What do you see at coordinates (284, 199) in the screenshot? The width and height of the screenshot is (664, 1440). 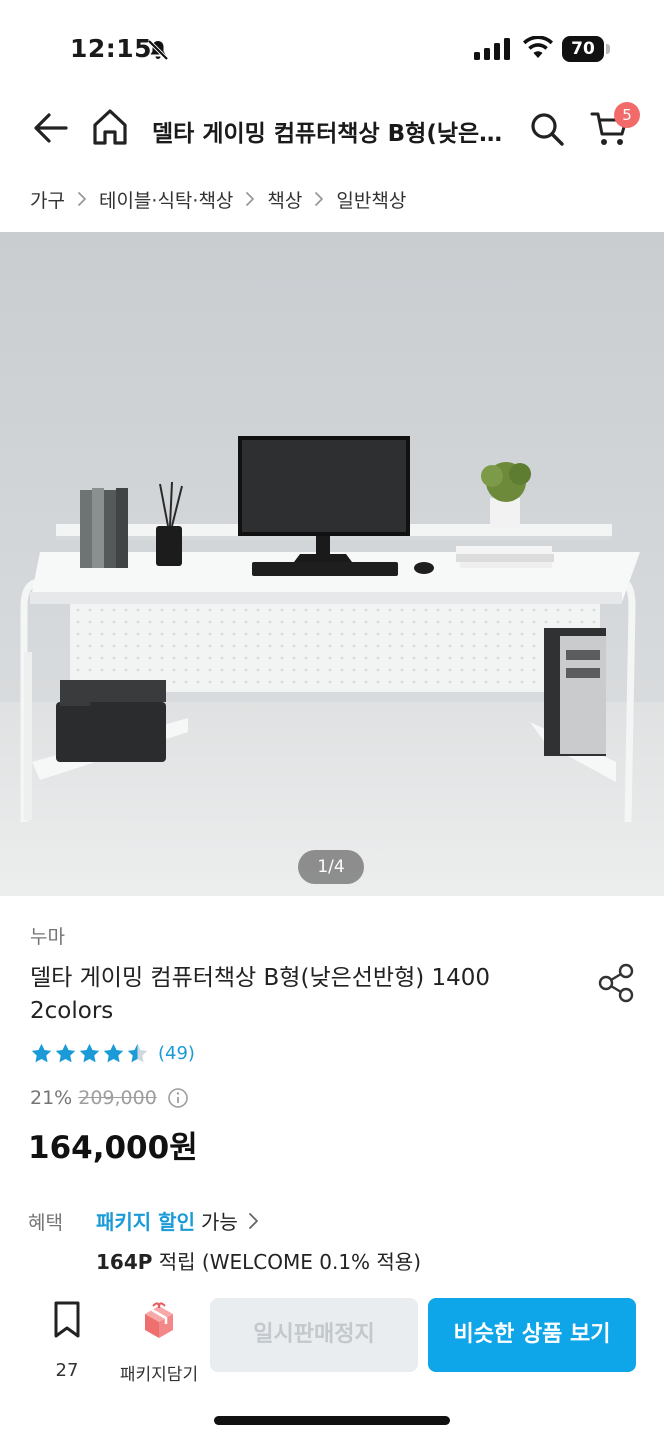 I see `breadcrumb-item: 책상` at bounding box center [284, 199].